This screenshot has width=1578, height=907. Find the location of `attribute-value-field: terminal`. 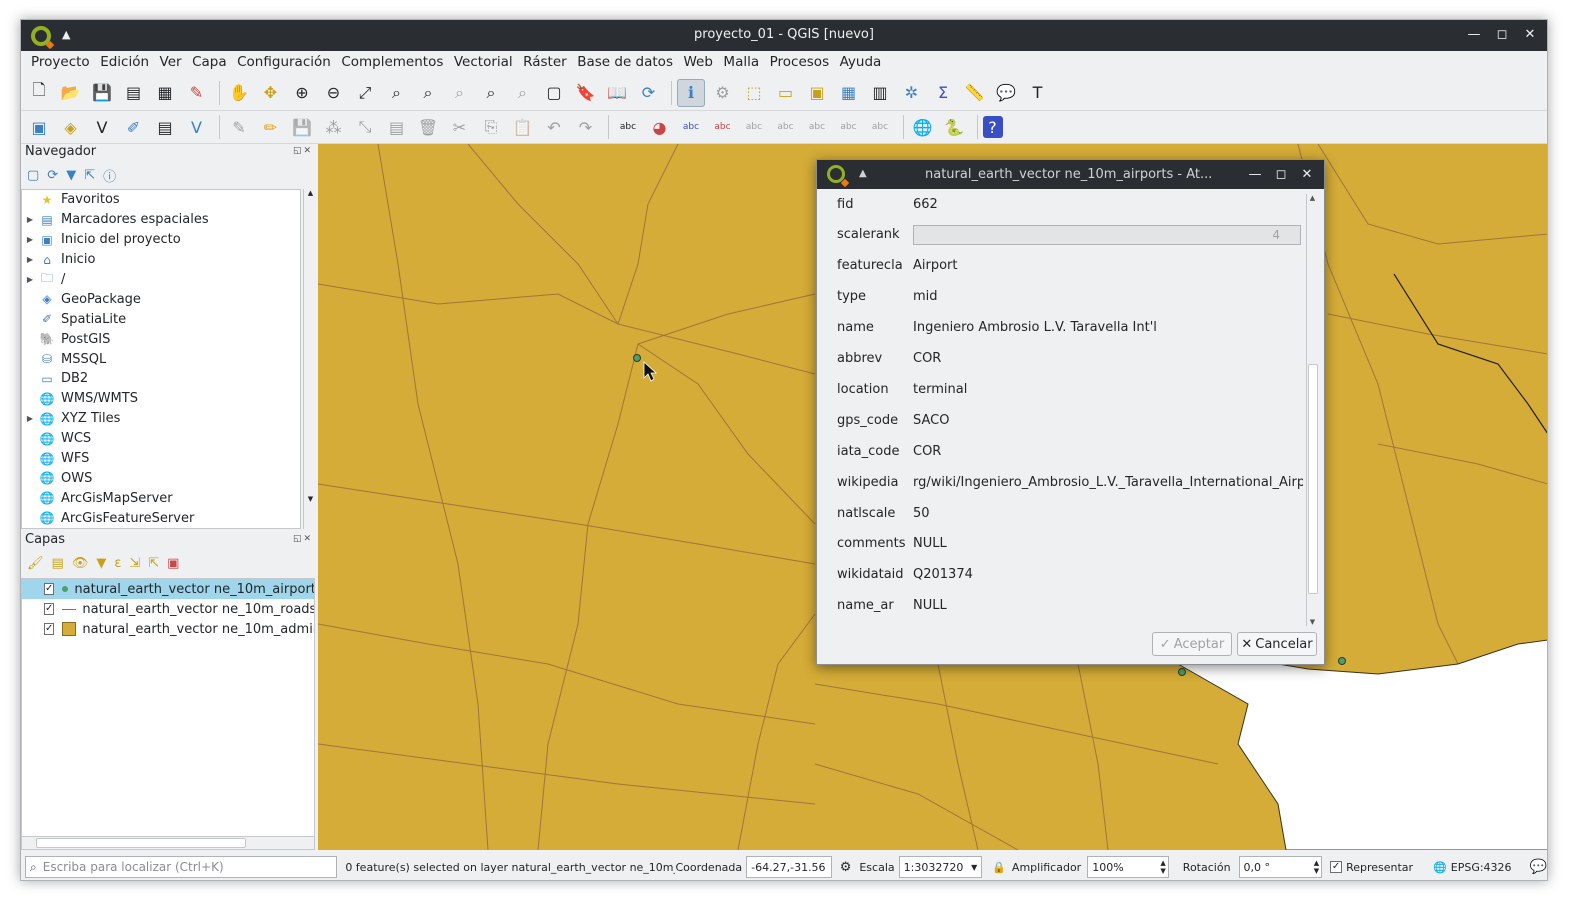

attribute-value-field: terminal is located at coordinates (1108, 389).